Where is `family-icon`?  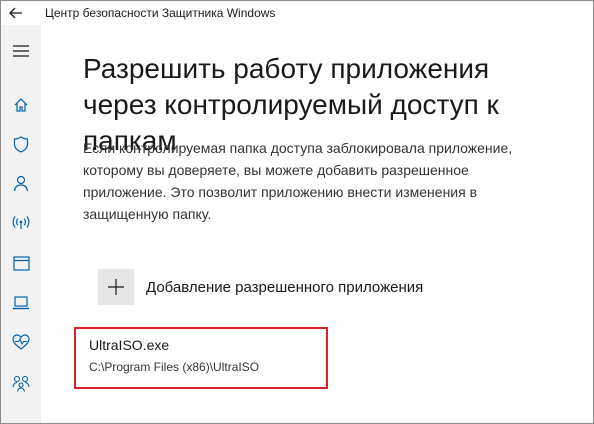 family-icon is located at coordinates (21, 383).